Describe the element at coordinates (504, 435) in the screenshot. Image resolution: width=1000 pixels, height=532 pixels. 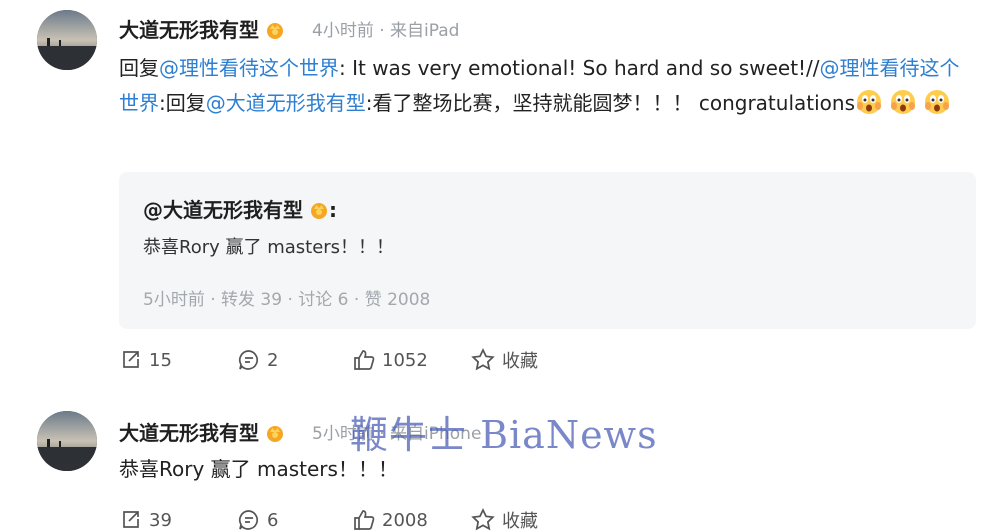
I see `watermark: 鞭牛士 BiaNews` at that location.